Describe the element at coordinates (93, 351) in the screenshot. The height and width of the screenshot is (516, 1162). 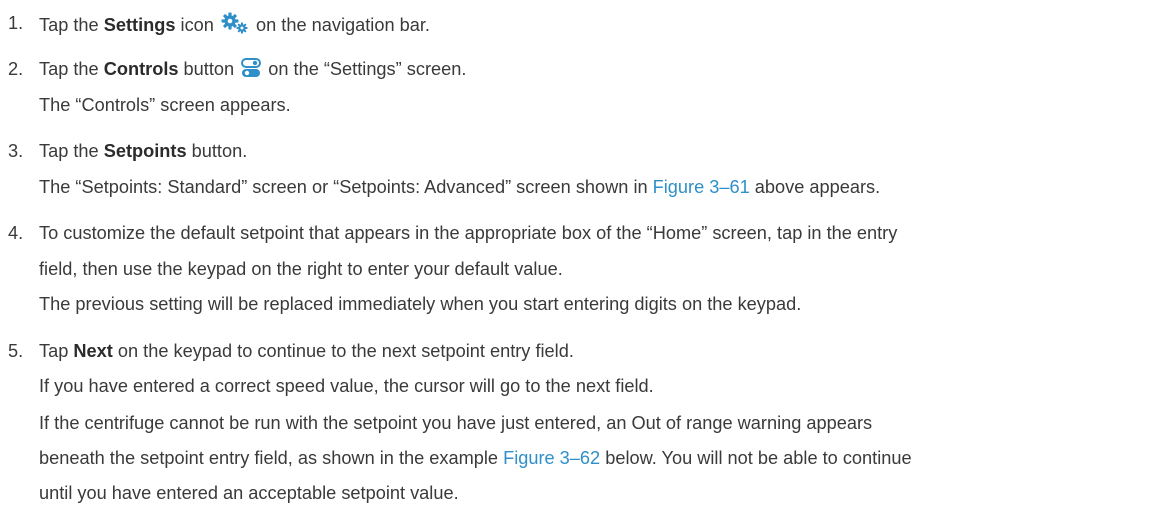
I see `next-label: Next` at that location.